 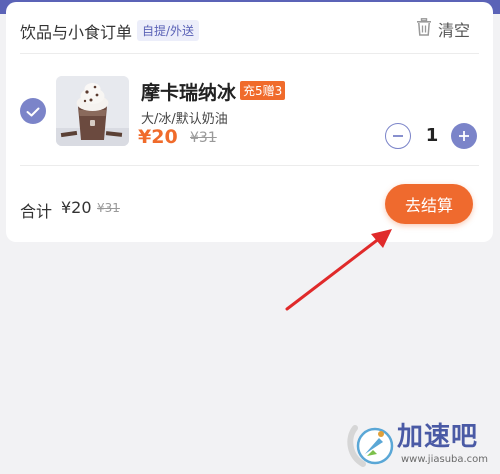 I want to click on watermark-logo: 加速吧 www.jiasuba.com, so click(x=420, y=440).